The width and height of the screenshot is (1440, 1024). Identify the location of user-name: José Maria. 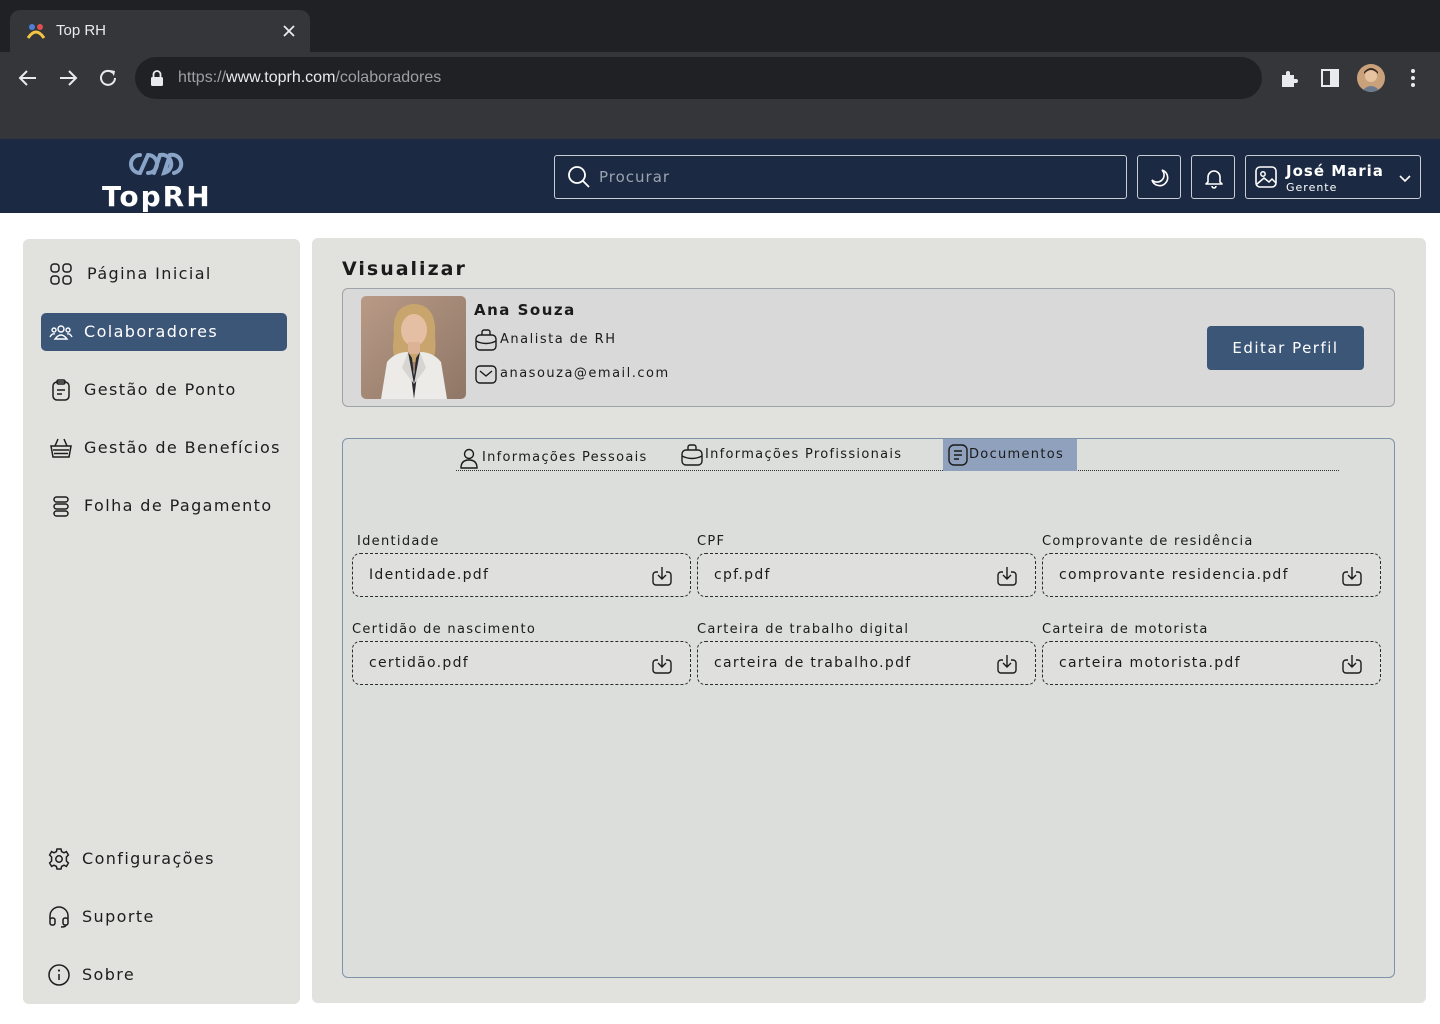
(1335, 171).